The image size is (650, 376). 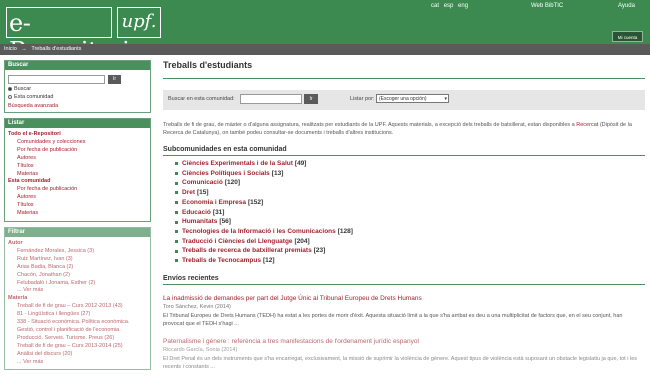 I want to click on filter-link: Fernández Morales, Jessica (3), so click(x=77, y=252).